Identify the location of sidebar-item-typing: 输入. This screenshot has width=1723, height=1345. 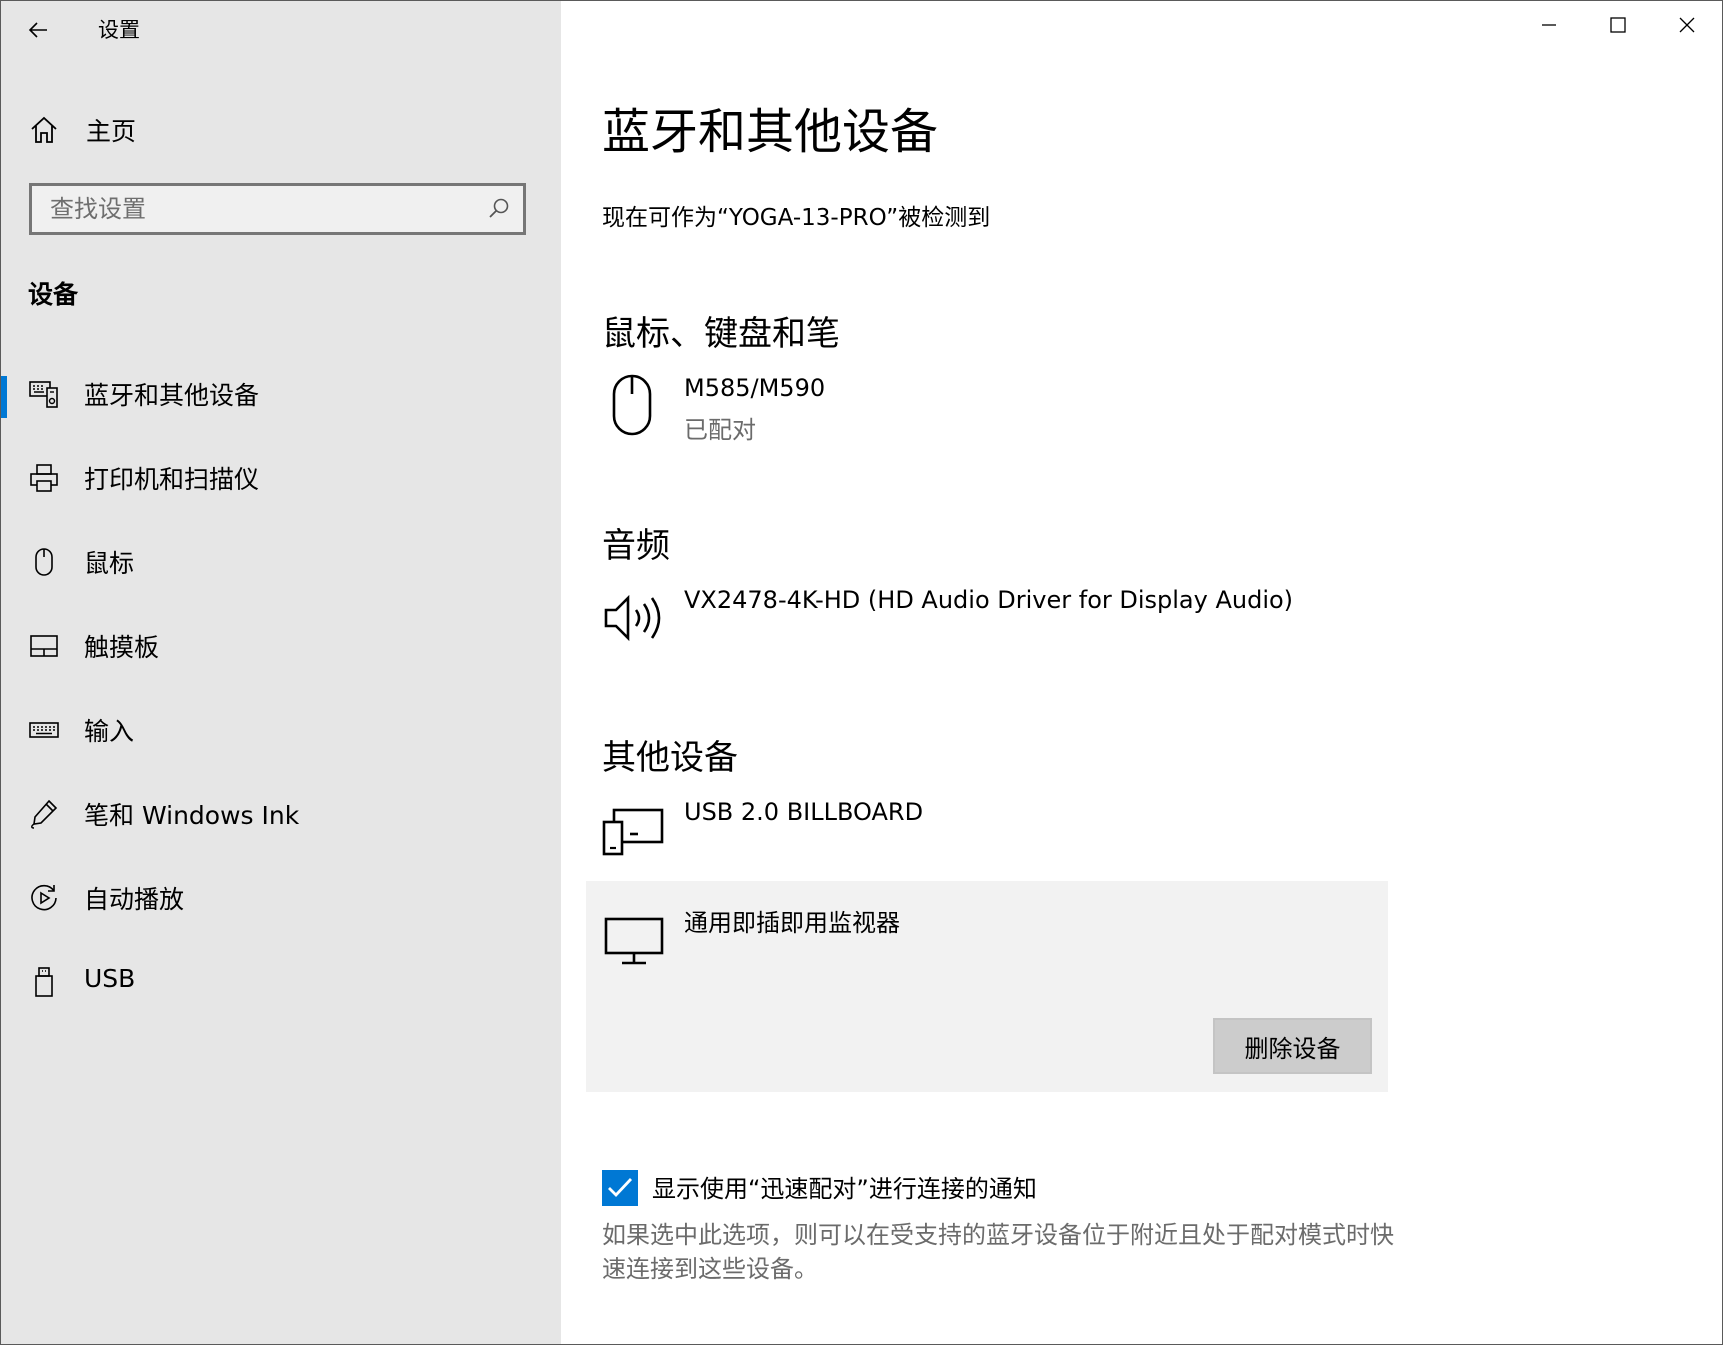
(280, 732).